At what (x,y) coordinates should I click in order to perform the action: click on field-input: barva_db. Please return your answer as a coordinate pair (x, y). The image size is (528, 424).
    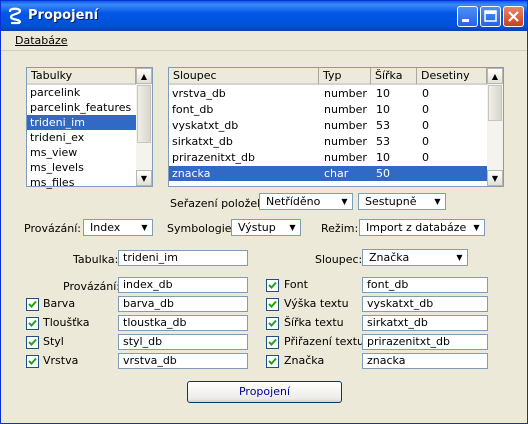
    Looking at the image, I should click on (183, 304).